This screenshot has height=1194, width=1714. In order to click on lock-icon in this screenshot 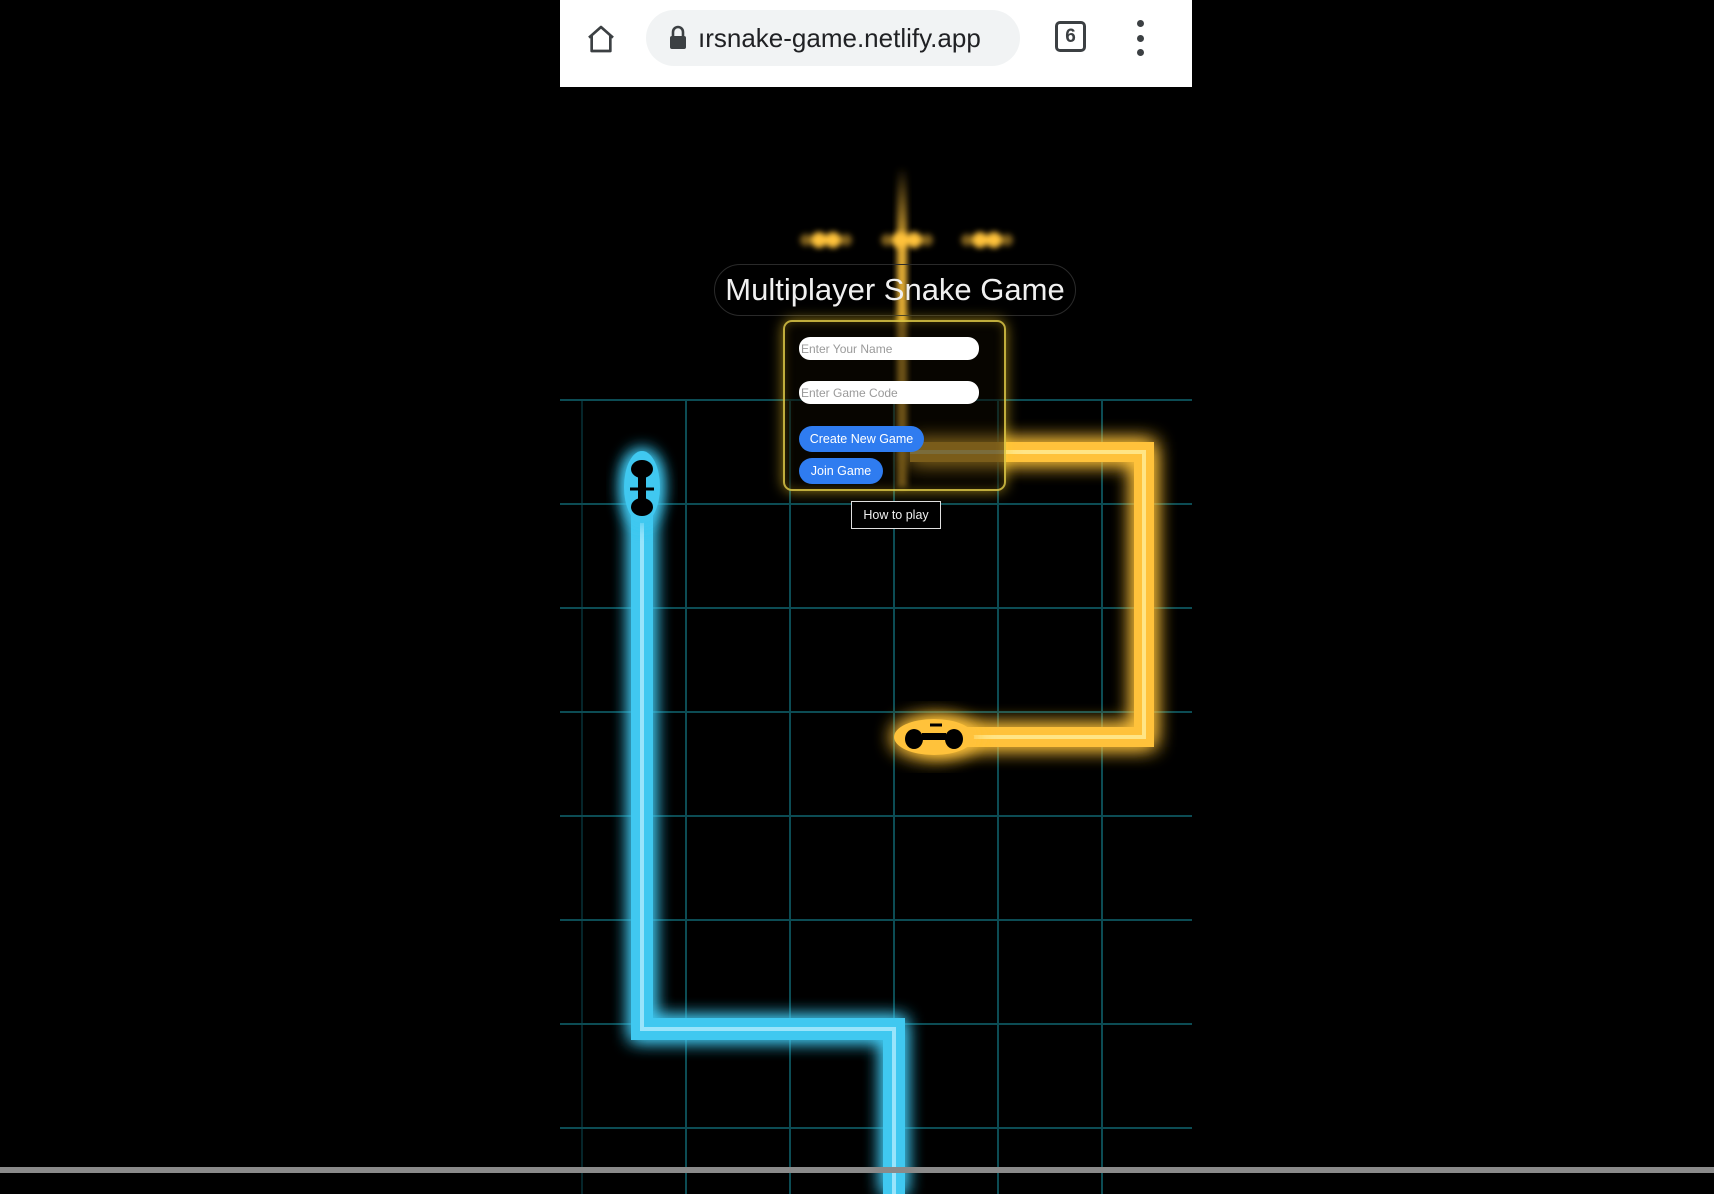, I will do `click(678, 37)`.